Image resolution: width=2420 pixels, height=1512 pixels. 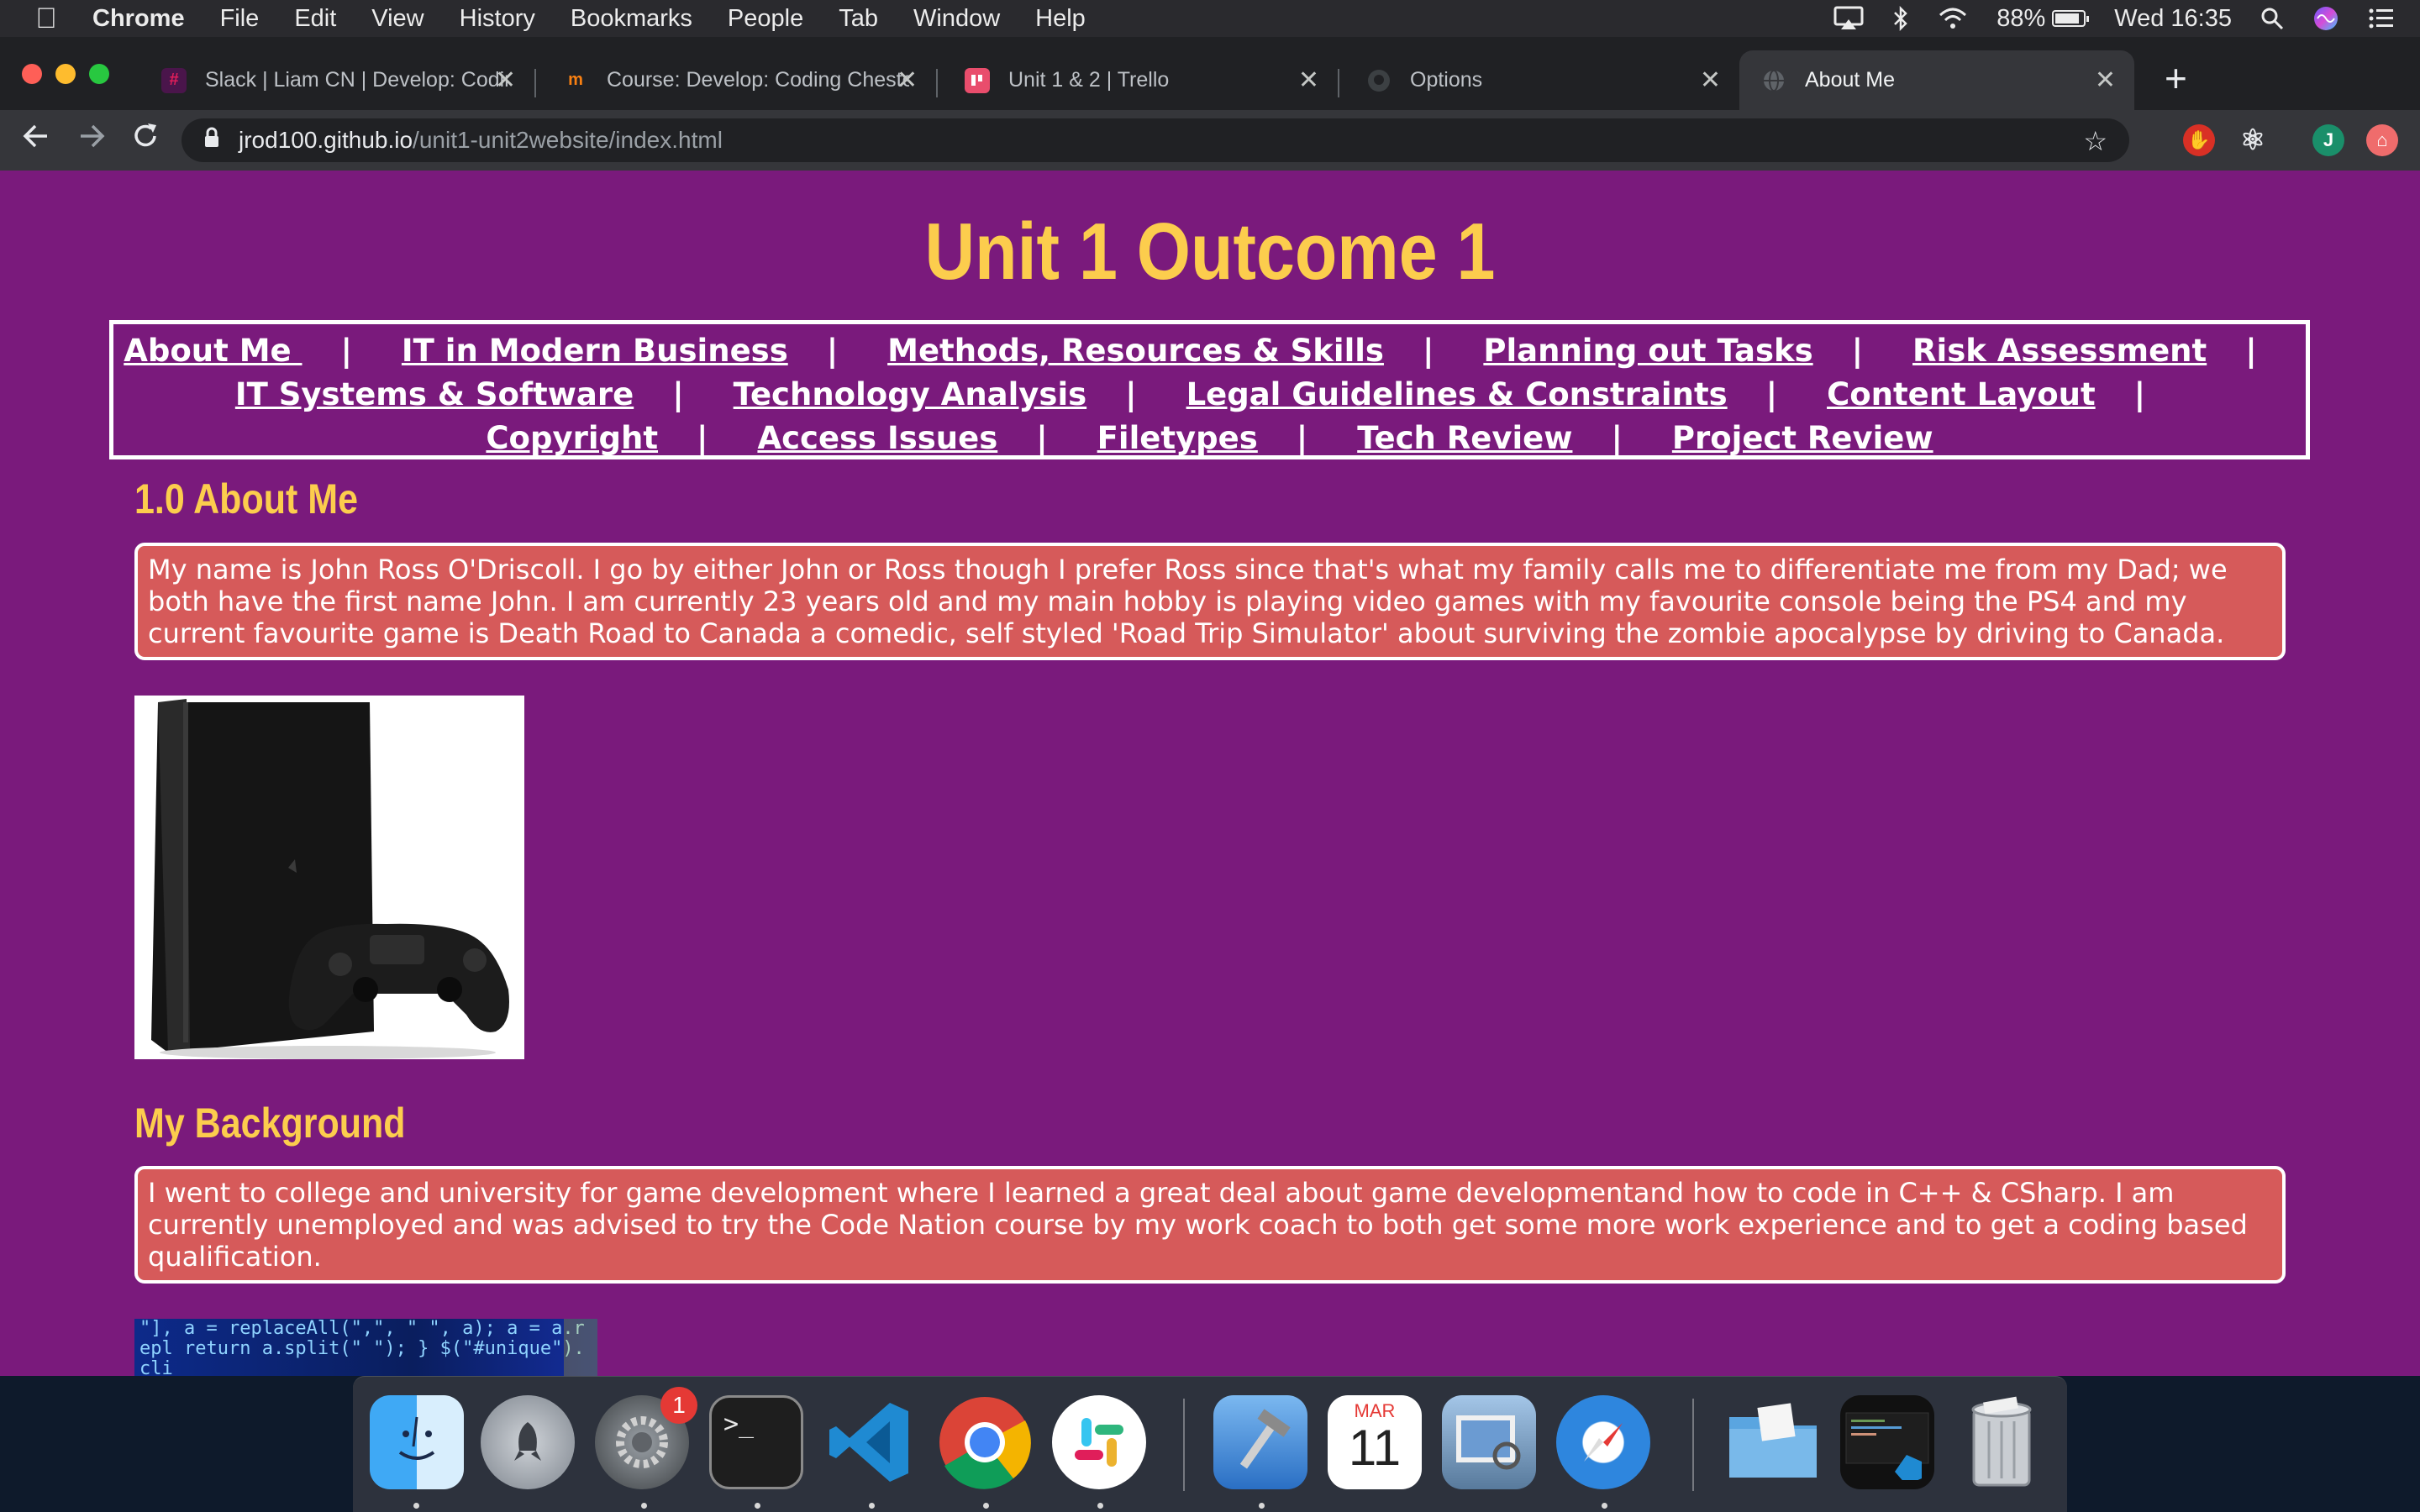 I want to click on safari-icon, so click(x=1603, y=1442).